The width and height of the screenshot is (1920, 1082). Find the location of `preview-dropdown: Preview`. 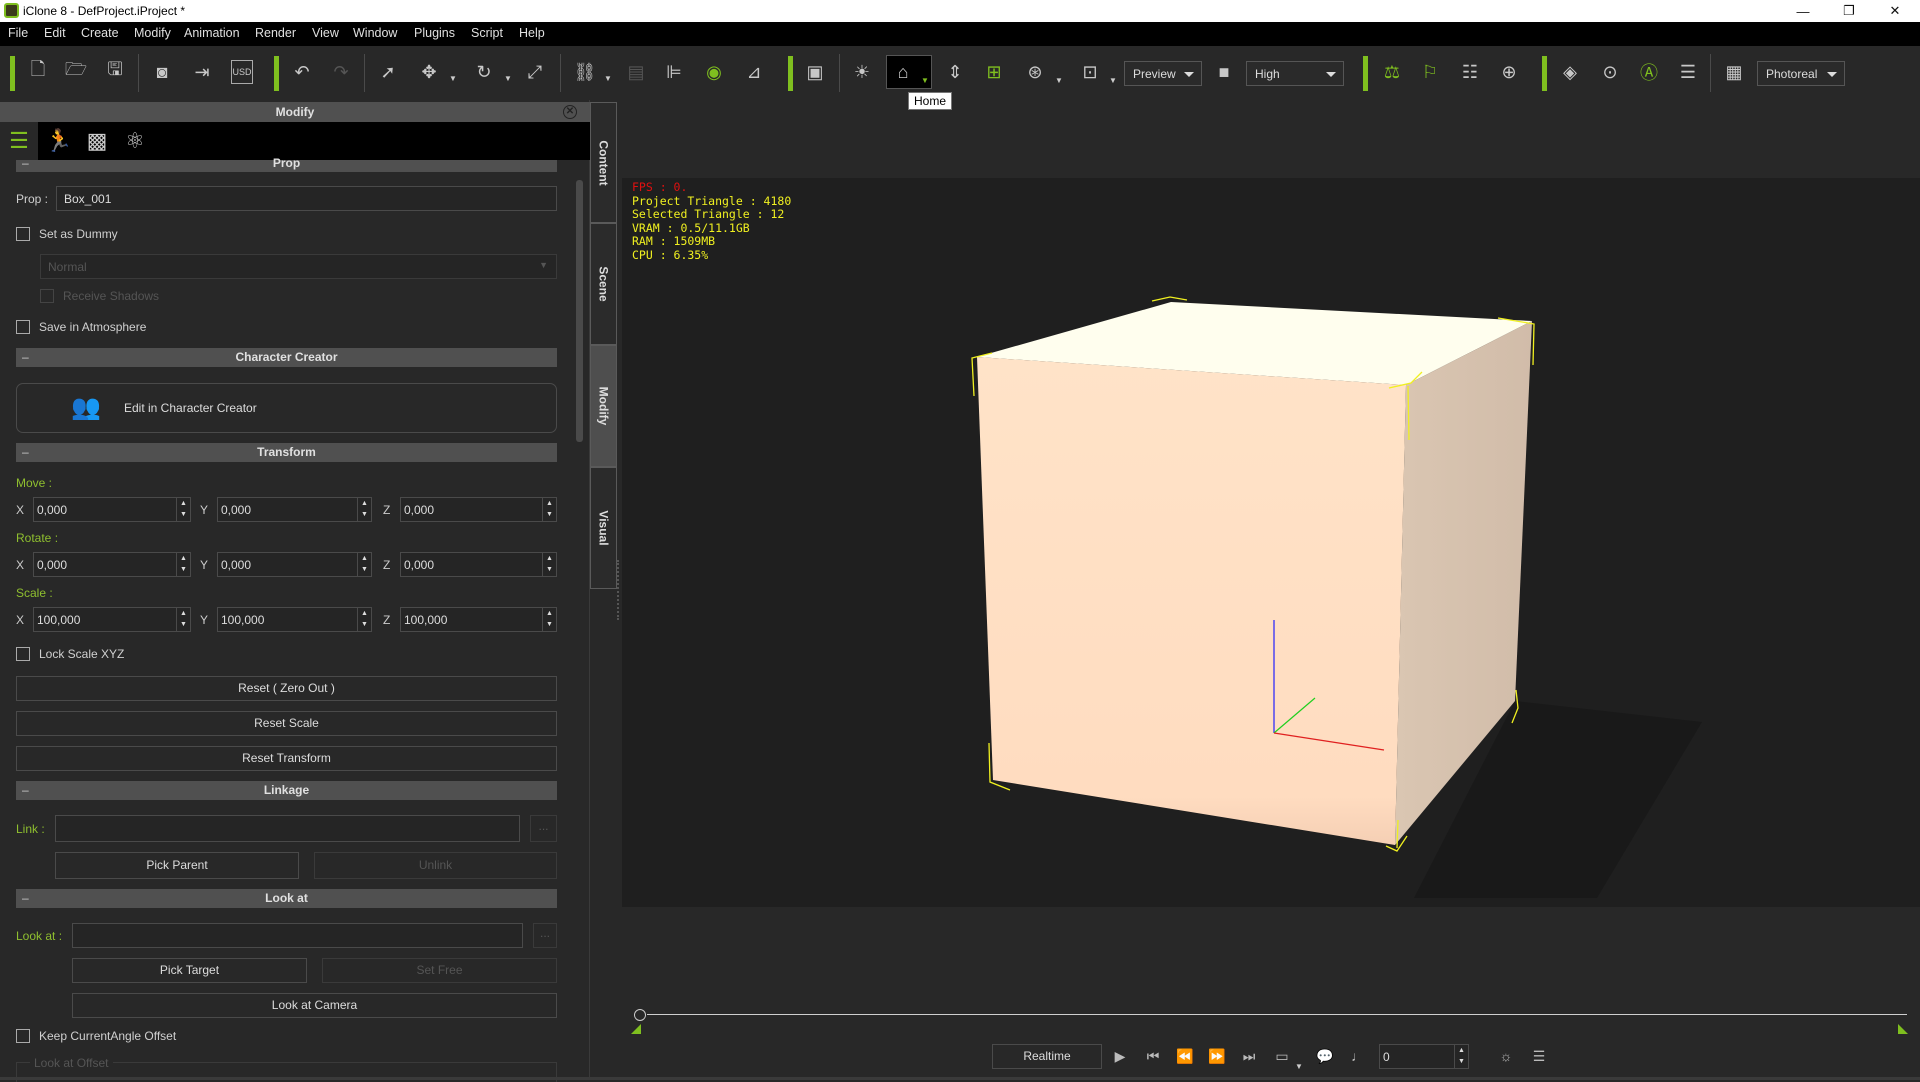

preview-dropdown: Preview is located at coordinates (1163, 73).